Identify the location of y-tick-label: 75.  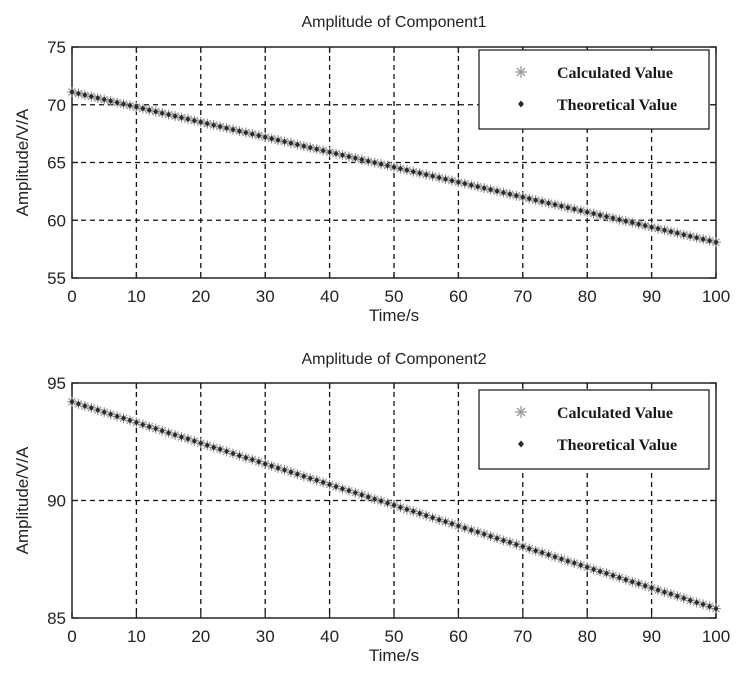
(56, 47).